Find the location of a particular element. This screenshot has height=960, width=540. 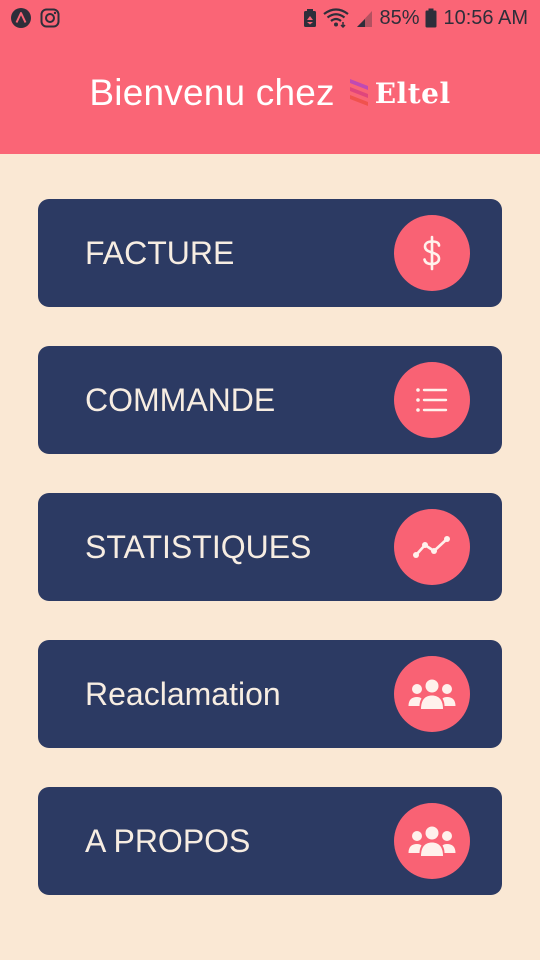

brand-name: Eltel is located at coordinates (412, 93).